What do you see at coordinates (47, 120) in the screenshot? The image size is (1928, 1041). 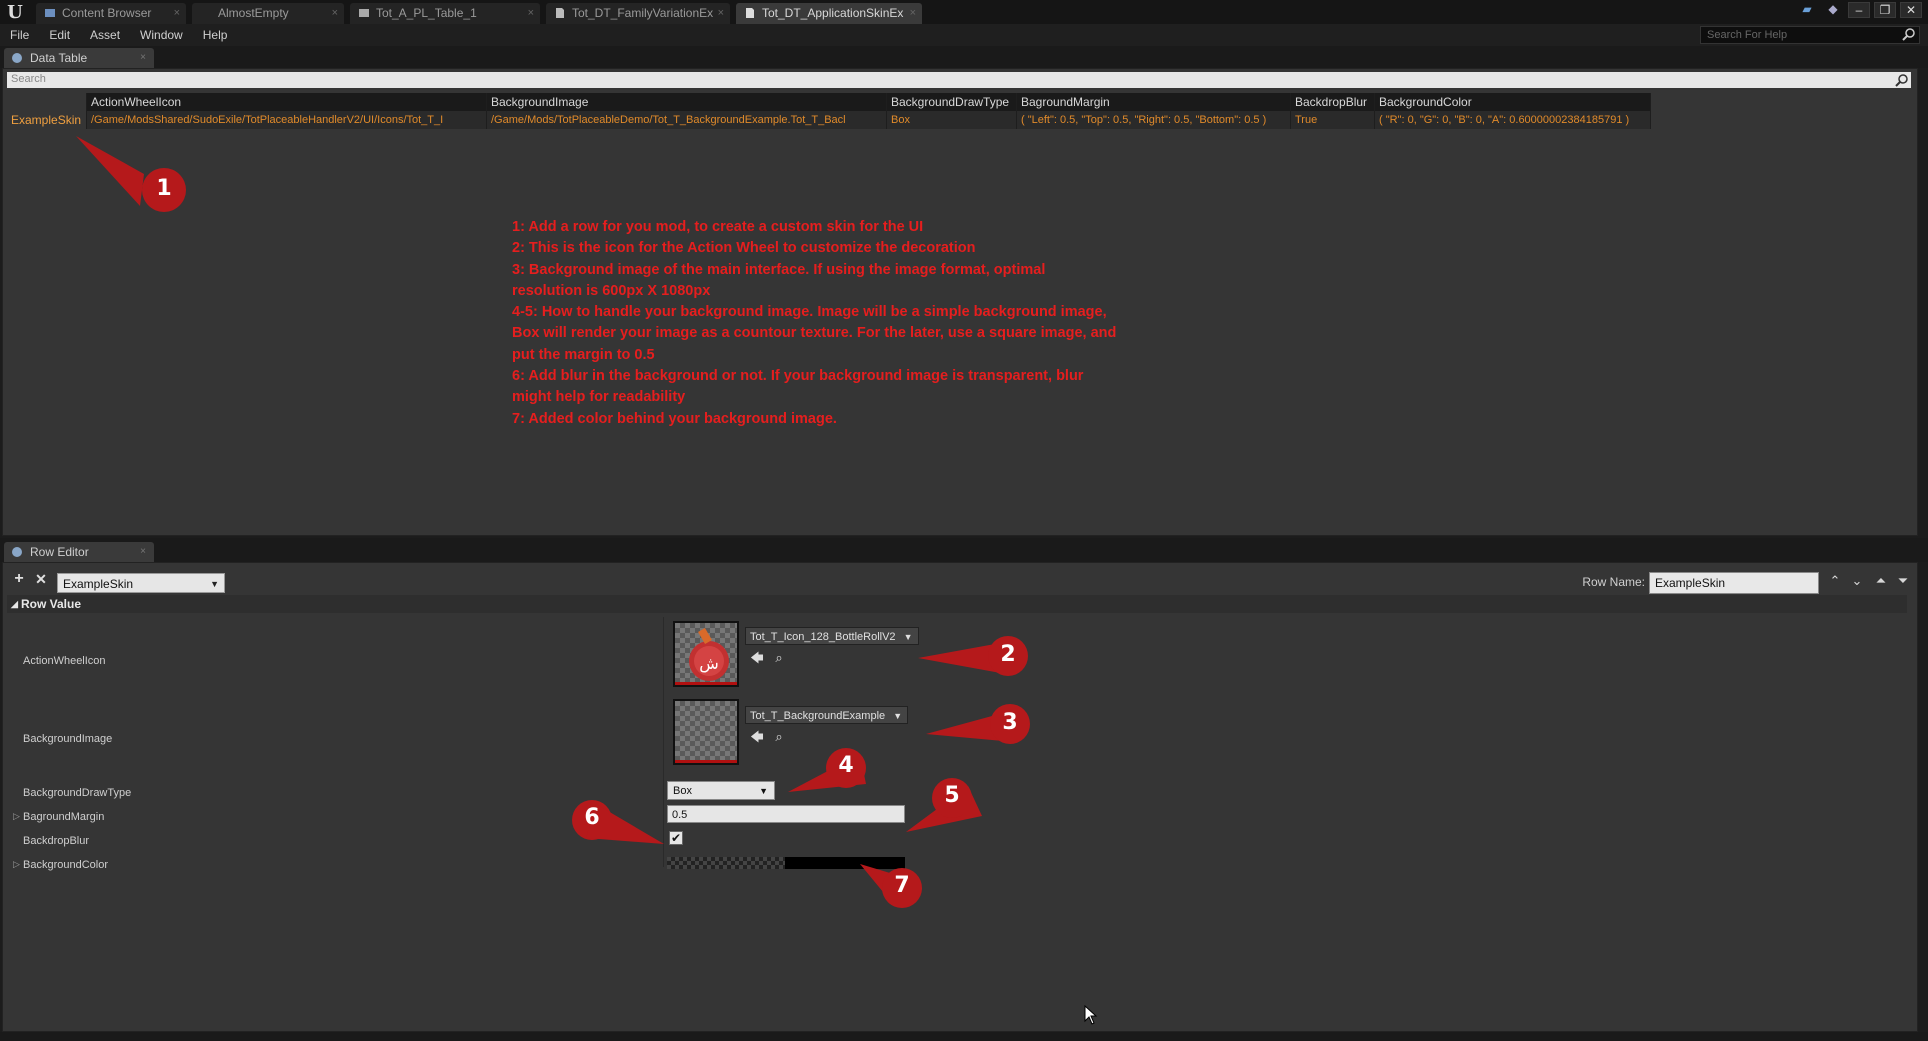 I see `row-name-cell: ExampleSkin` at bounding box center [47, 120].